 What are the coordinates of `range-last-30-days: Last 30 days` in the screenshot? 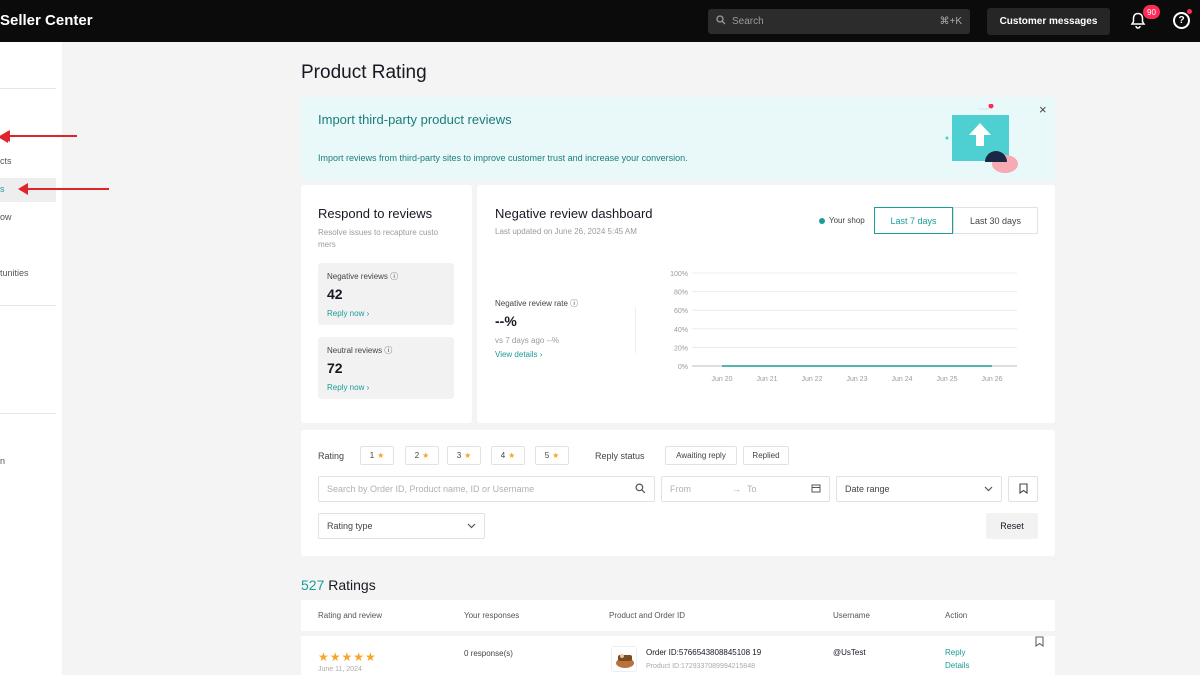 It's located at (995, 220).